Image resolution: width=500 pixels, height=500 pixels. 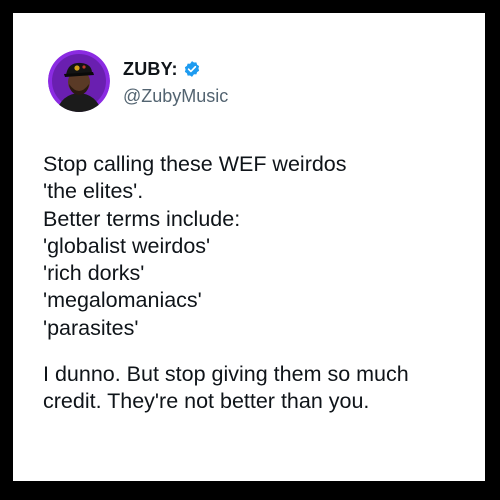 What do you see at coordinates (226, 374) in the screenshot?
I see `tweet-line: I dunno. But stop giving them so much` at bounding box center [226, 374].